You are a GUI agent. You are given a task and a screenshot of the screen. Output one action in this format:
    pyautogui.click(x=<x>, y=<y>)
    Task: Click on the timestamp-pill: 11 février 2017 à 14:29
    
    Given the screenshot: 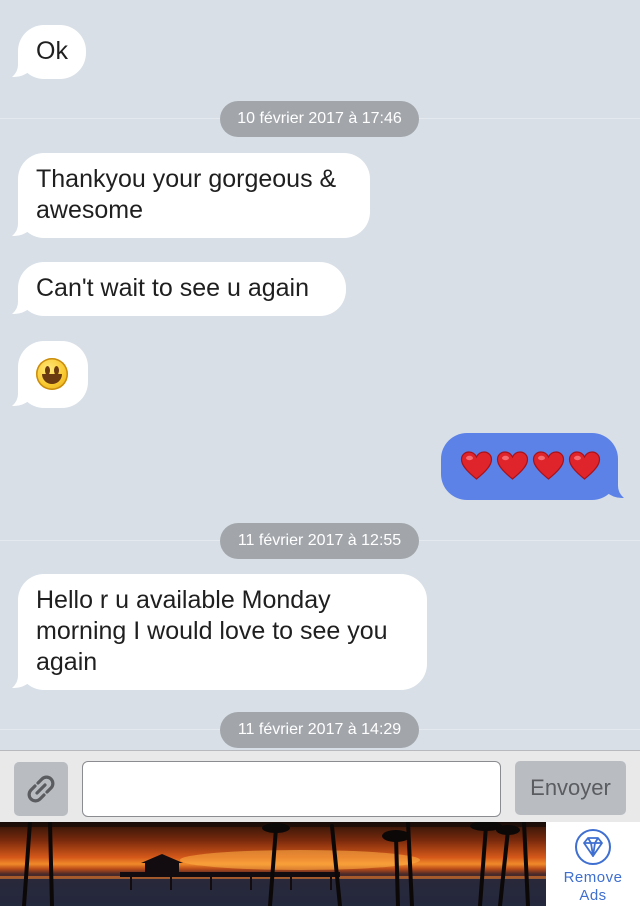 What is the action you would take?
    pyautogui.click(x=319, y=730)
    